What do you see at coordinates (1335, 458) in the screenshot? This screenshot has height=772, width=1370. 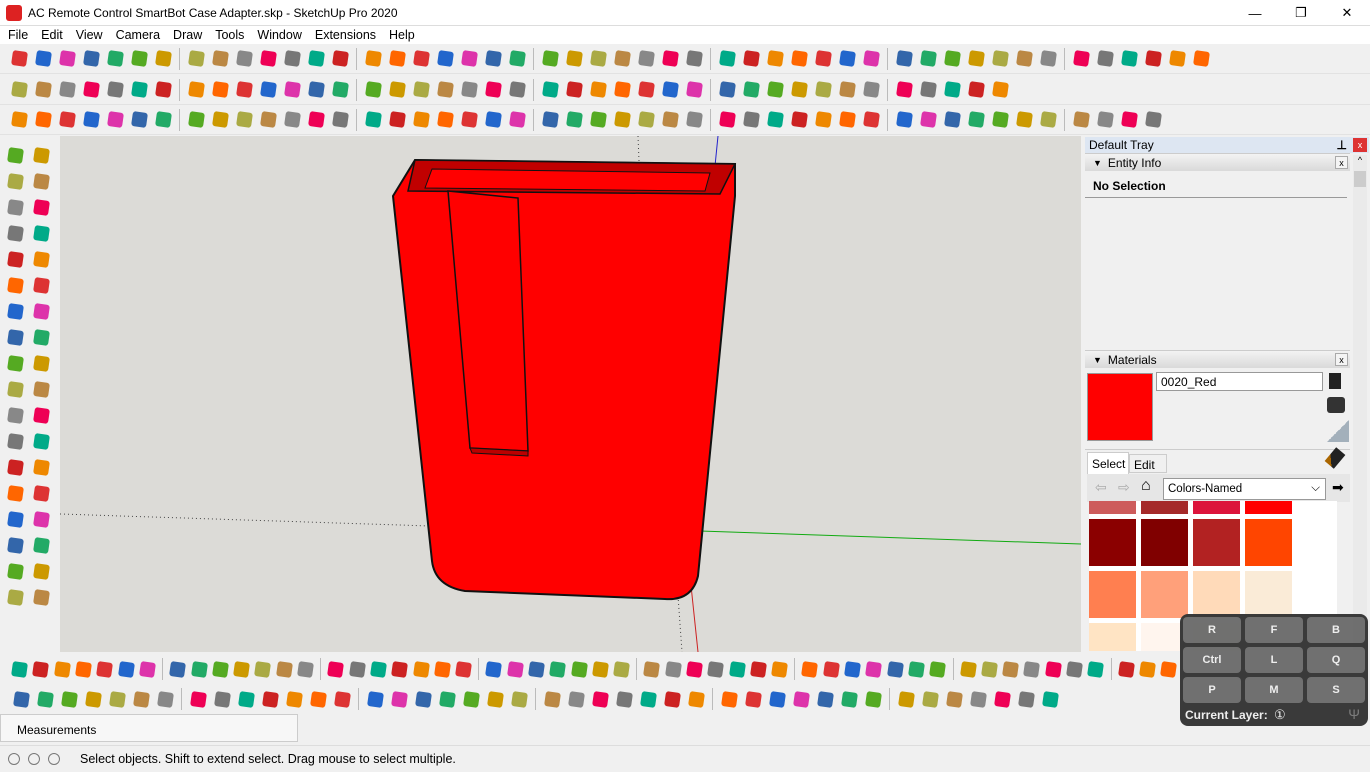 I see `eyedropper-icon` at bounding box center [1335, 458].